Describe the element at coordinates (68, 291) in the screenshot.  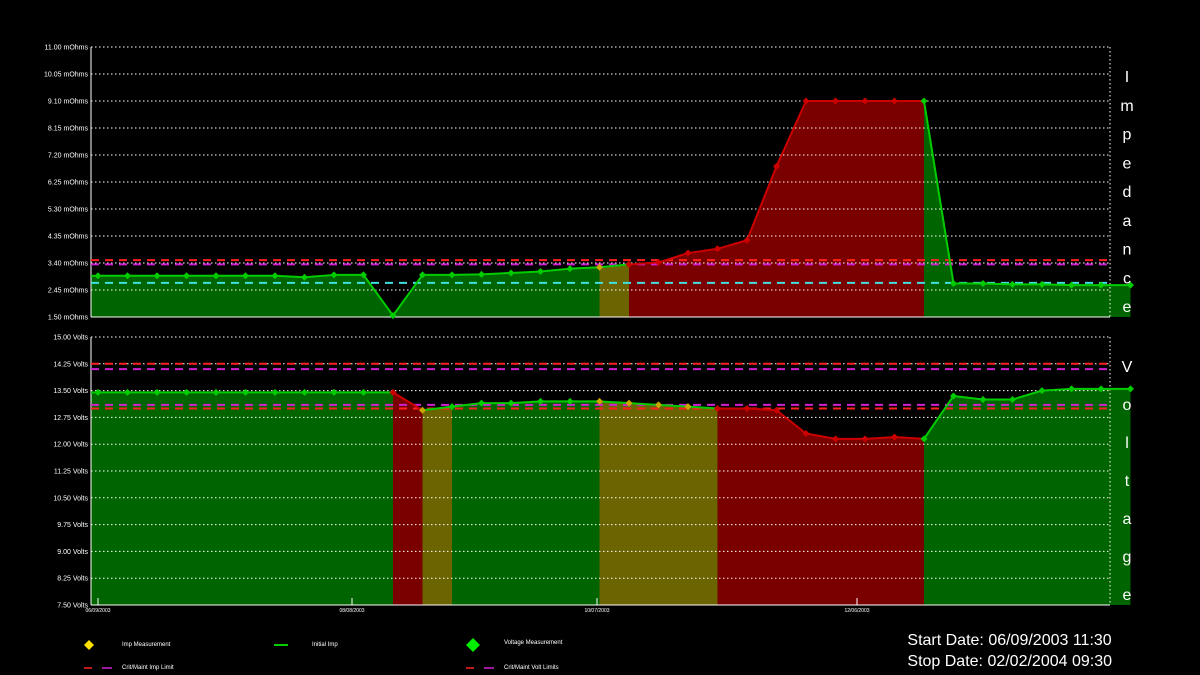
I see `y-tick-label: 2.45 mOhms` at that location.